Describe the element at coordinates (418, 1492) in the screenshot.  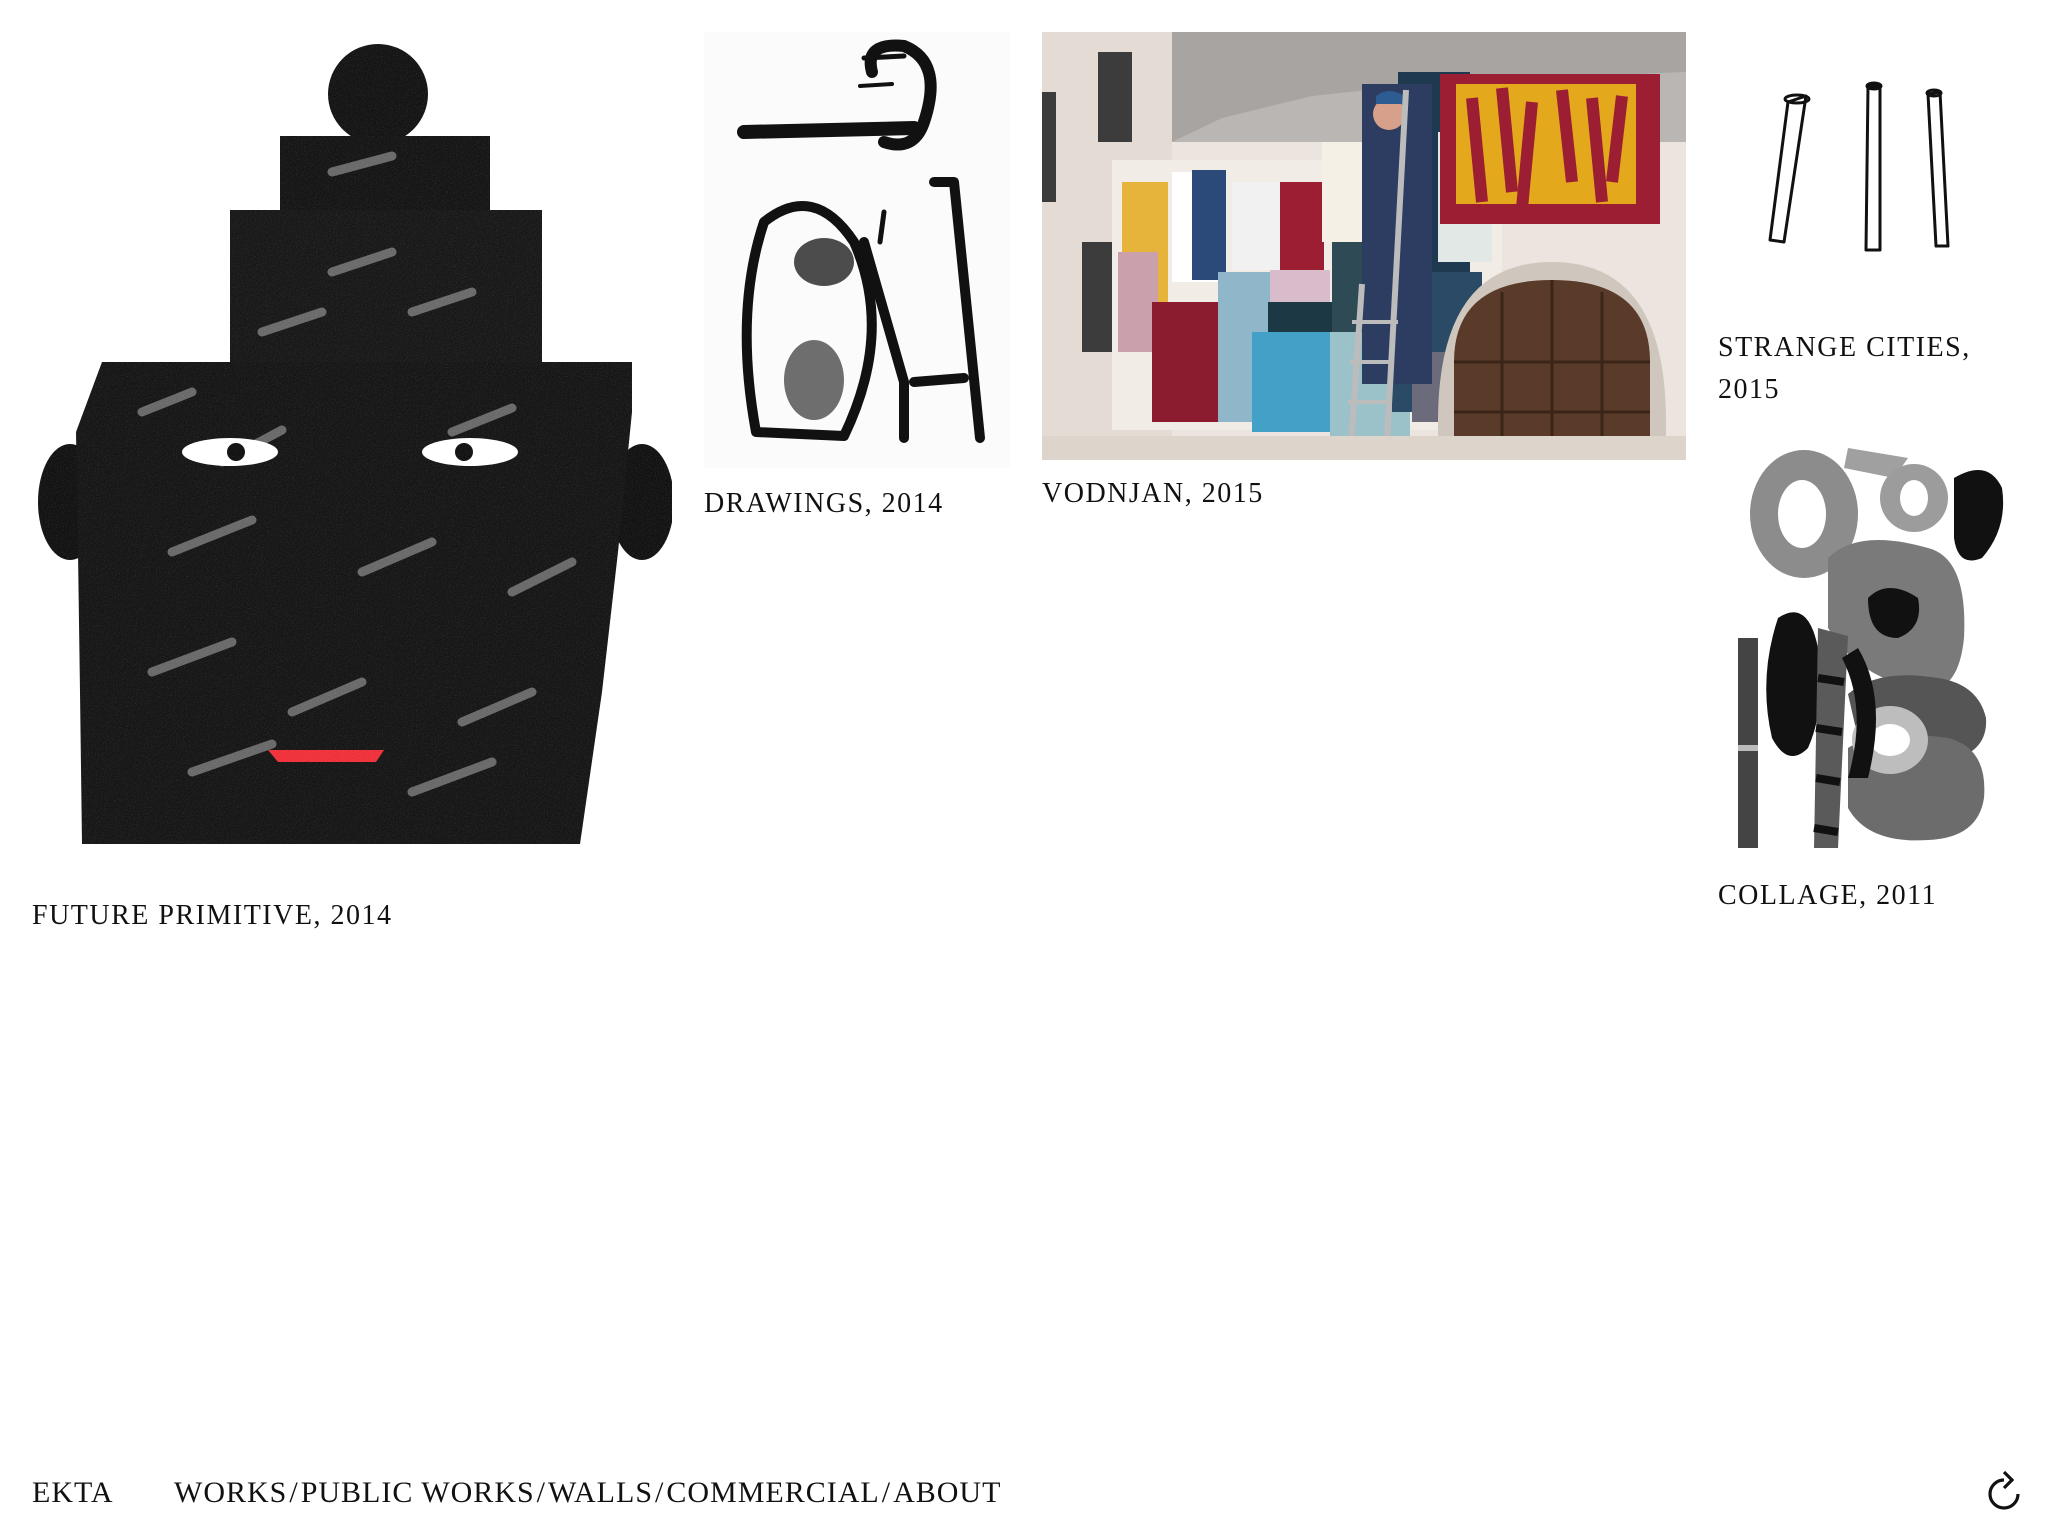
I see `nav-public-works: PUBLIC WORKS` at that location.